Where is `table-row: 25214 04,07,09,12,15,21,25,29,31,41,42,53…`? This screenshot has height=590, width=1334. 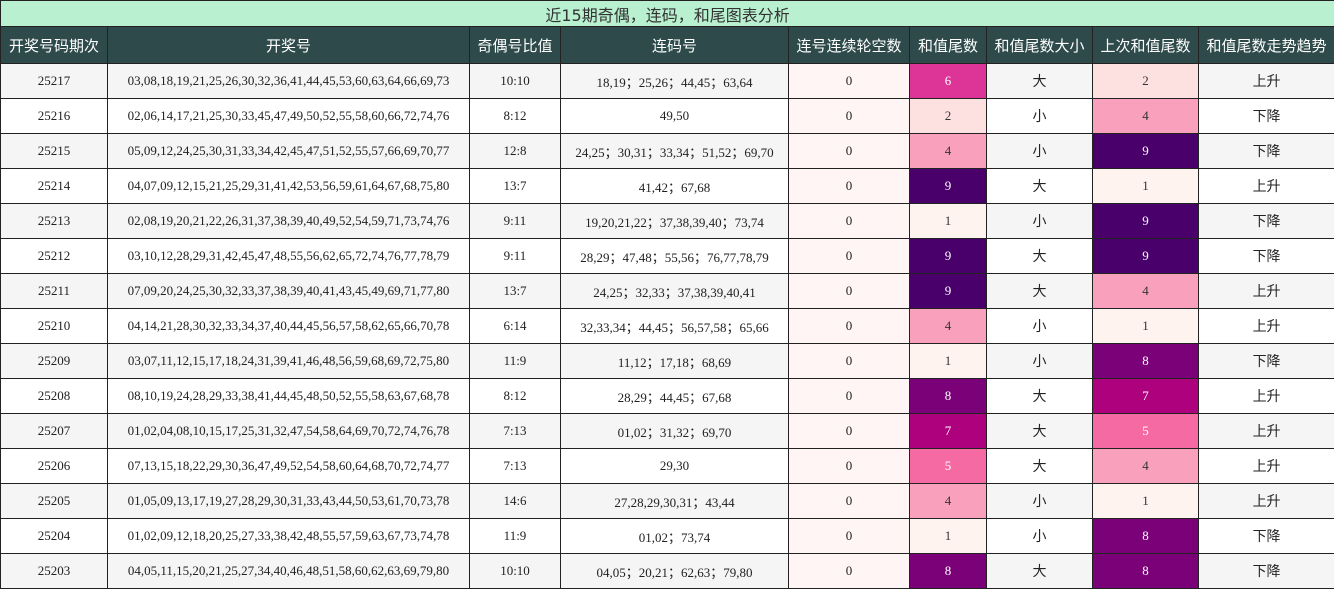
table-row: 25214 04,07,09,12,15,21,25,29,31,41,42,53… is located at coordinates (667, 186).